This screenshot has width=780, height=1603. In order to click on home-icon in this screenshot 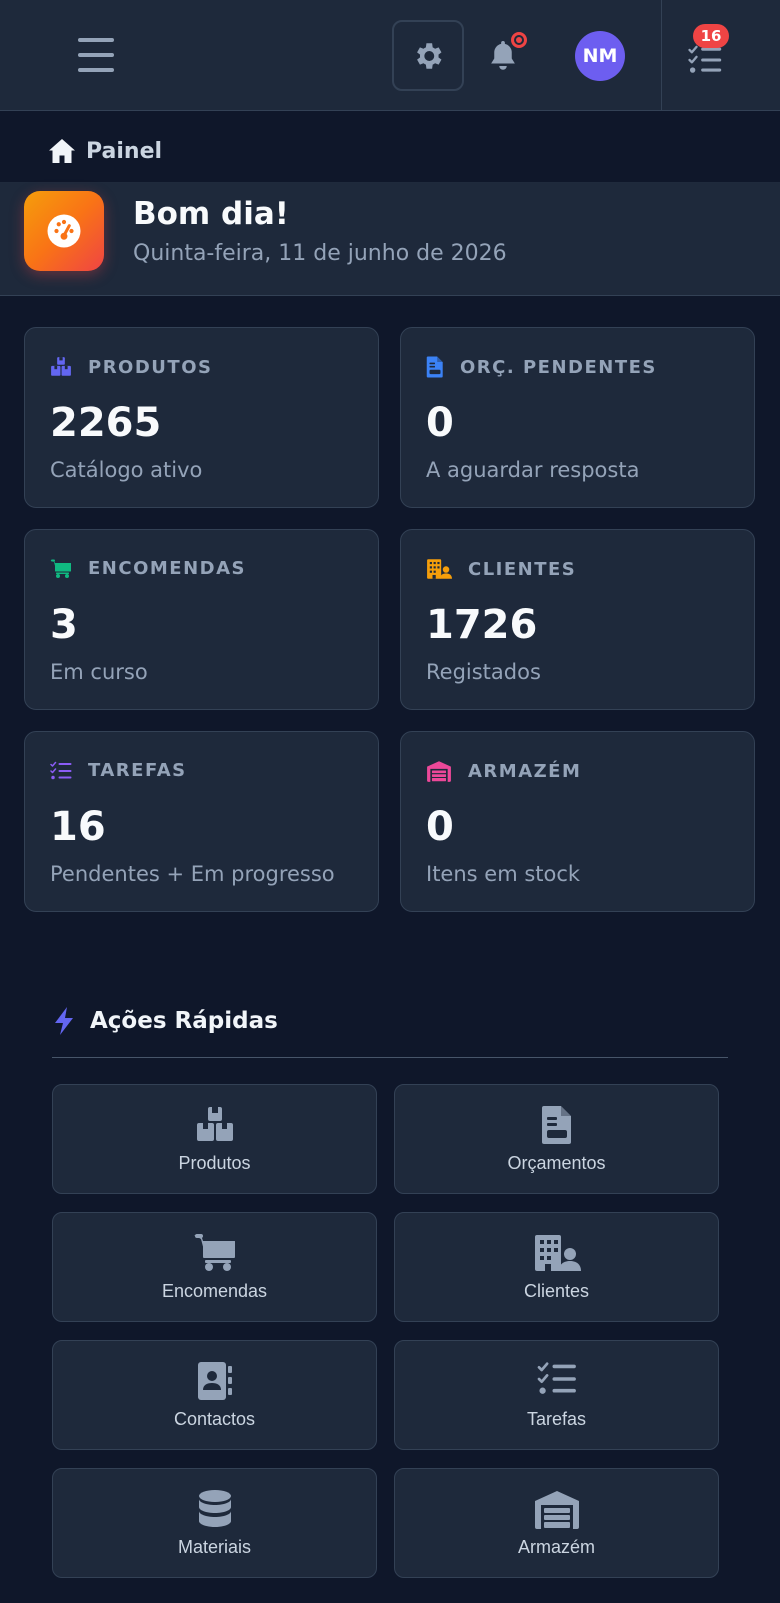, I will do `click(62, 151)`.